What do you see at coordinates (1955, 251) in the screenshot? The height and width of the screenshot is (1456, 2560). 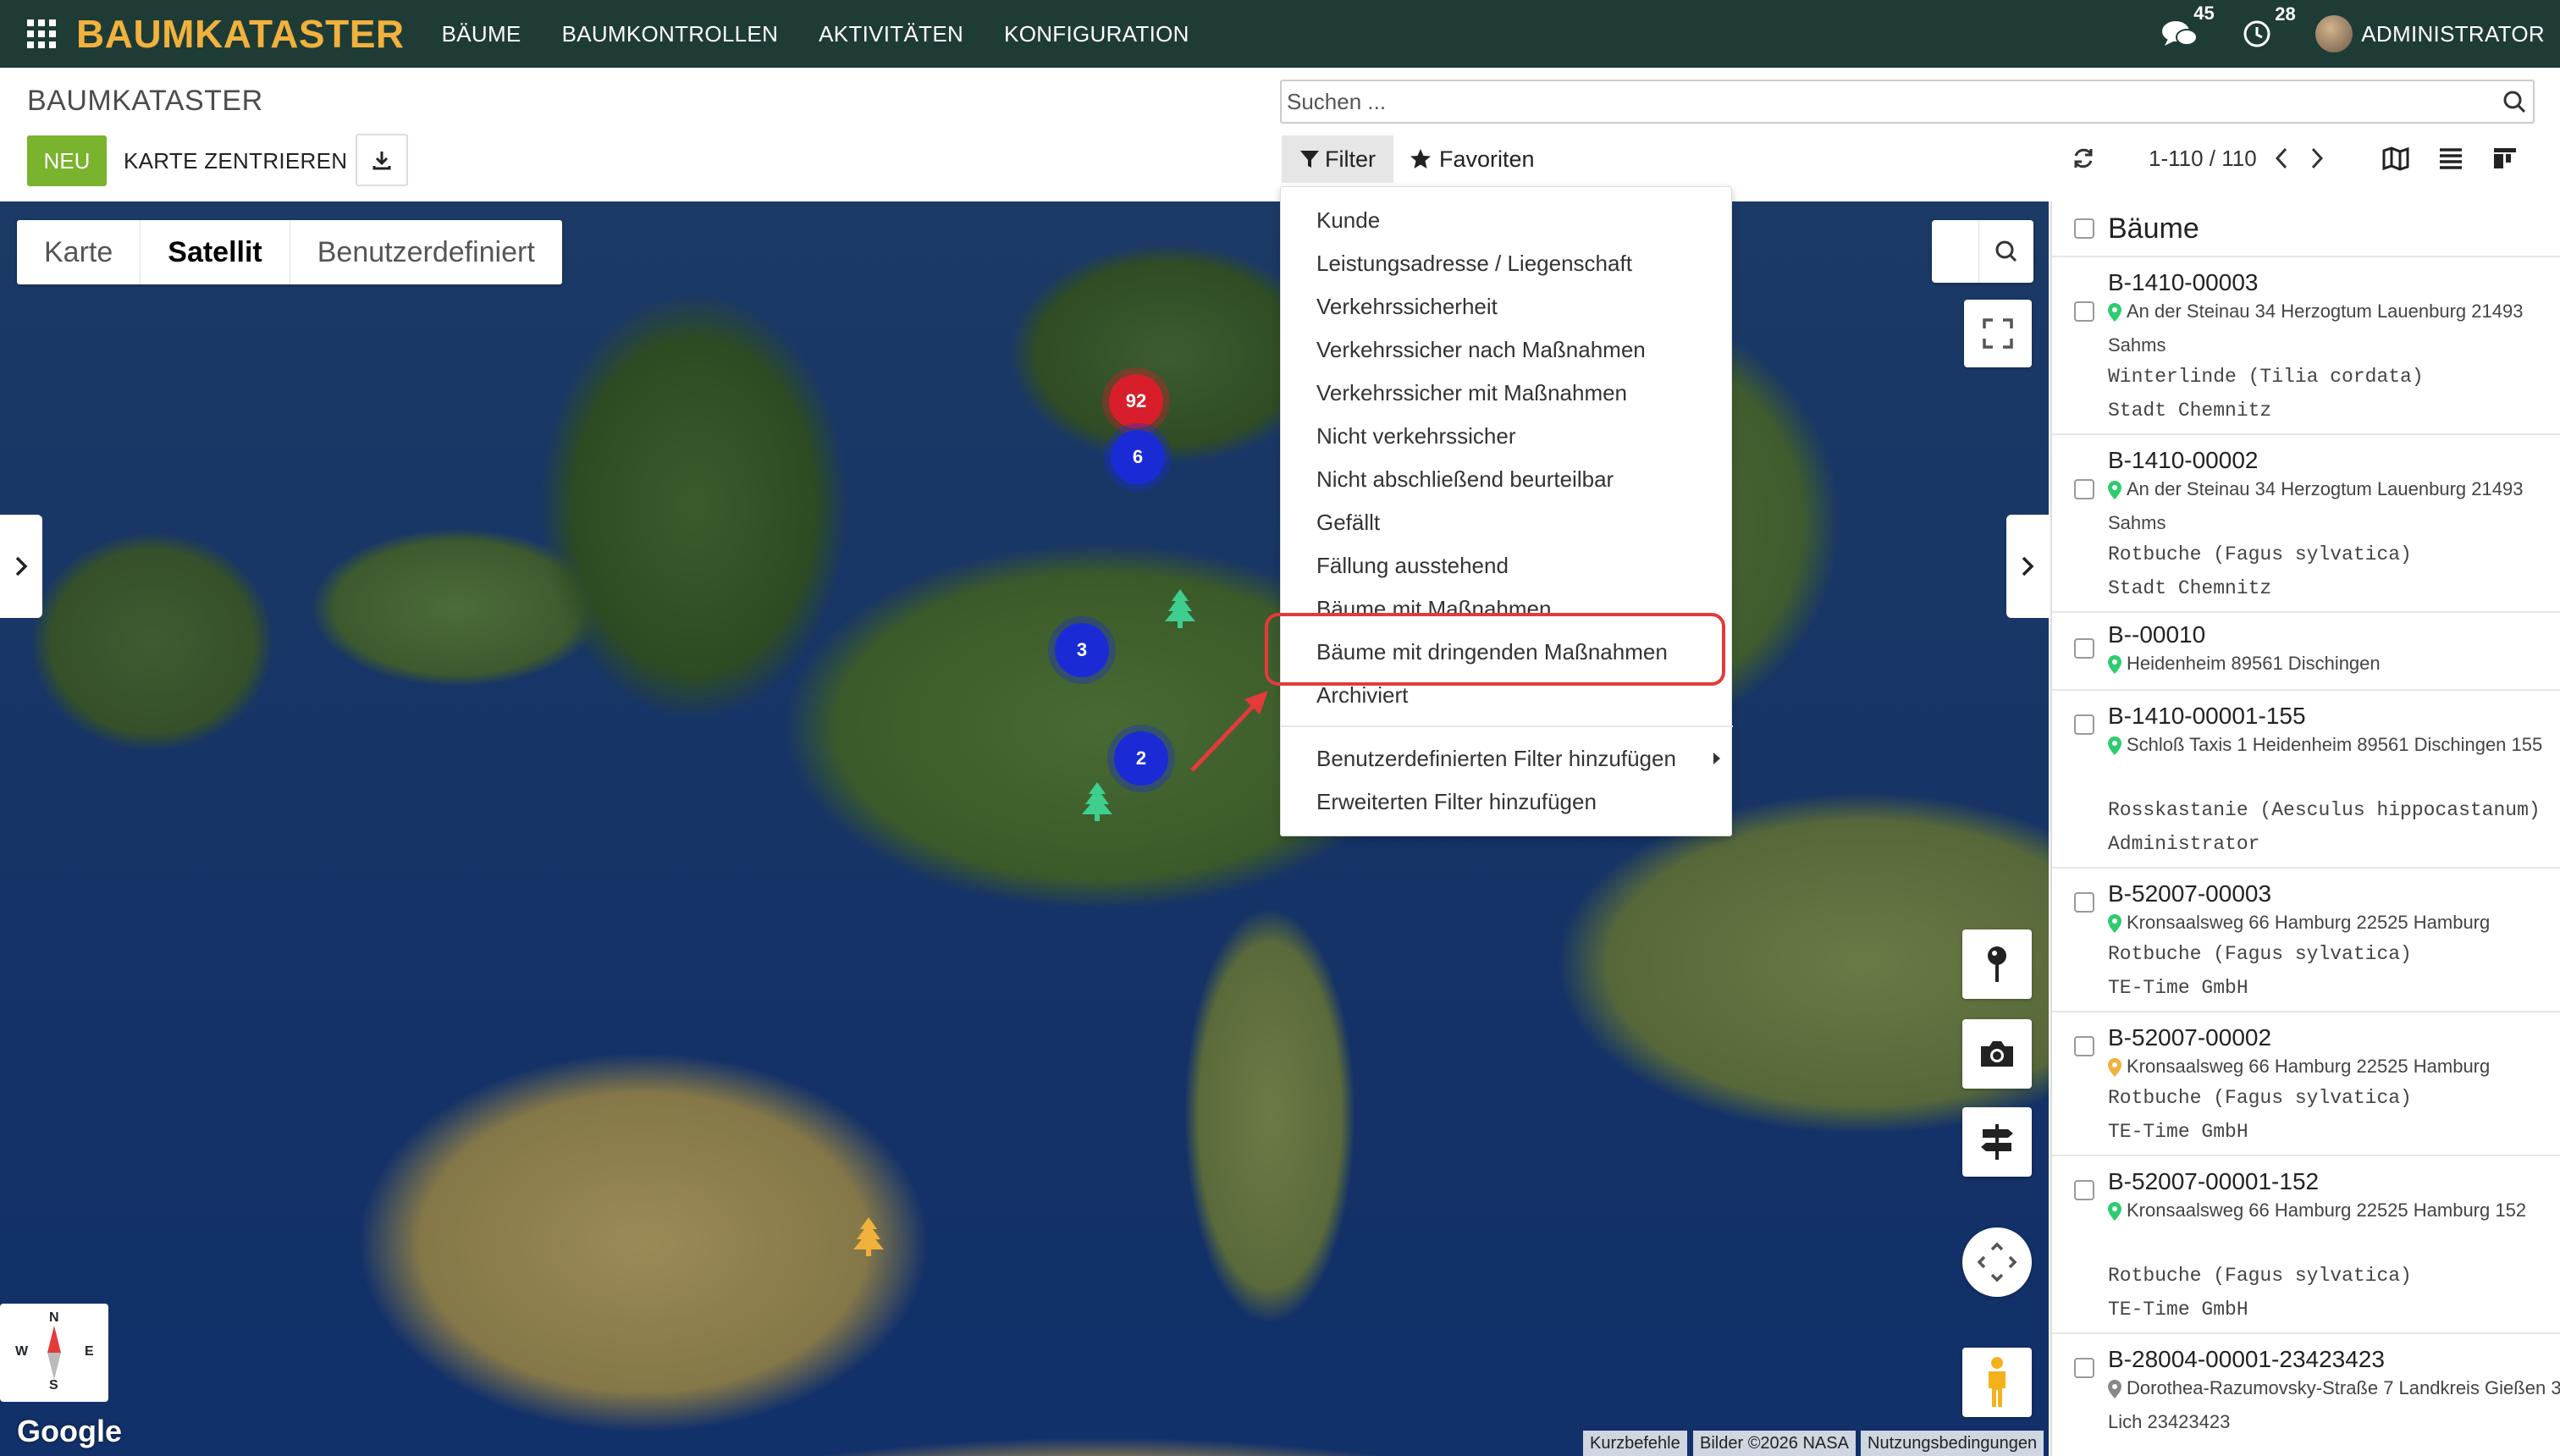 I see `map-search-field` at bounding box center [1955, 251].